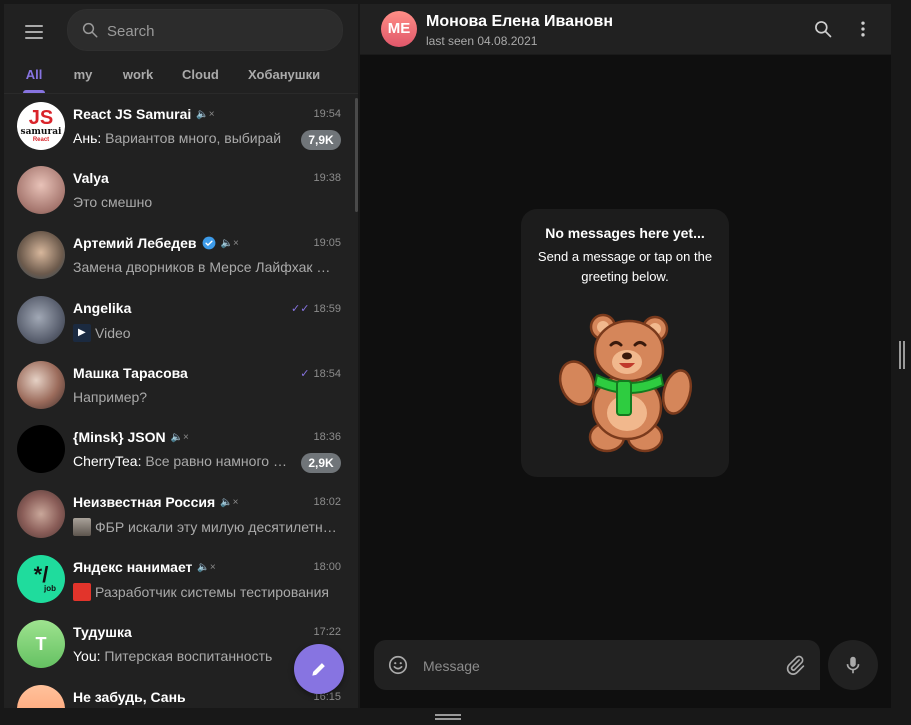 The image size is (911, 725). Describe the element at coordinates (205, 592) in the screenshot. I see `chat-preview: Разработчик системы тестирования` at that location.